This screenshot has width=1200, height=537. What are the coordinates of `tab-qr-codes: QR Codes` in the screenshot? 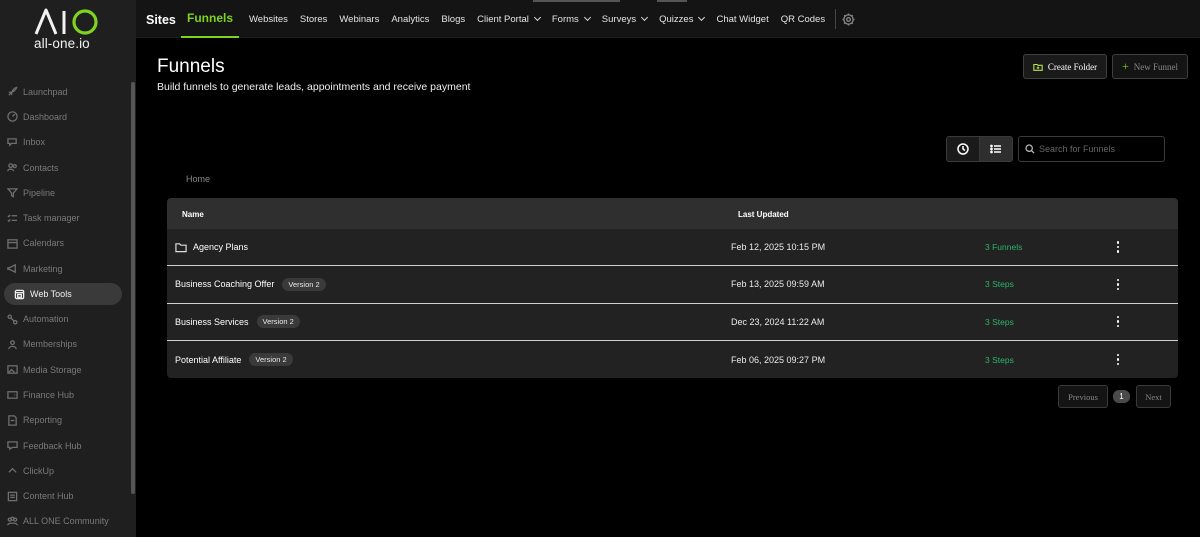 It's located at (803, 19).